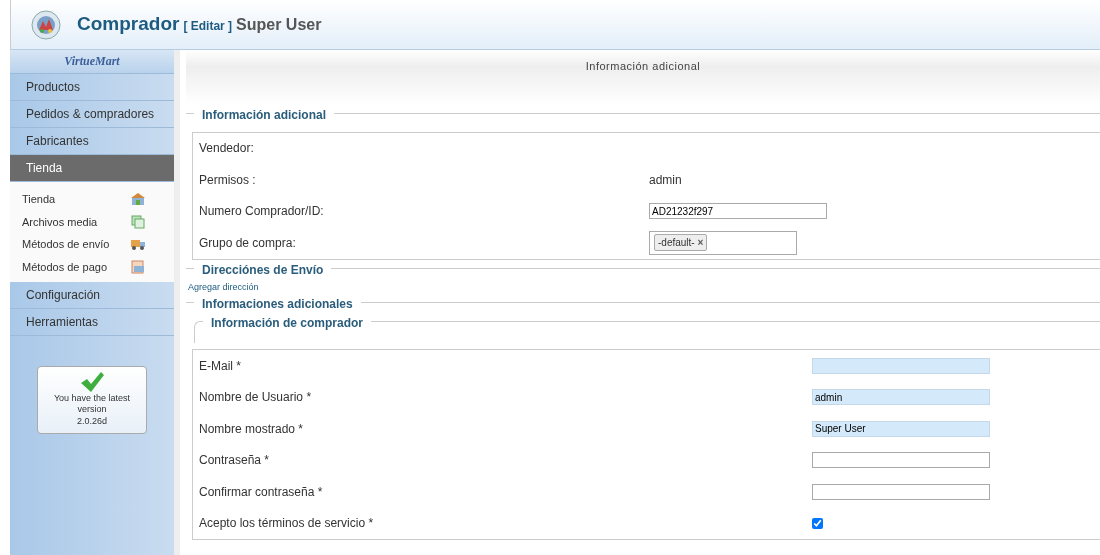 The image size is (1100, 555). Describe the element at coordinates (92, 410) in the screenshot. I see `version-text: version` at that location.